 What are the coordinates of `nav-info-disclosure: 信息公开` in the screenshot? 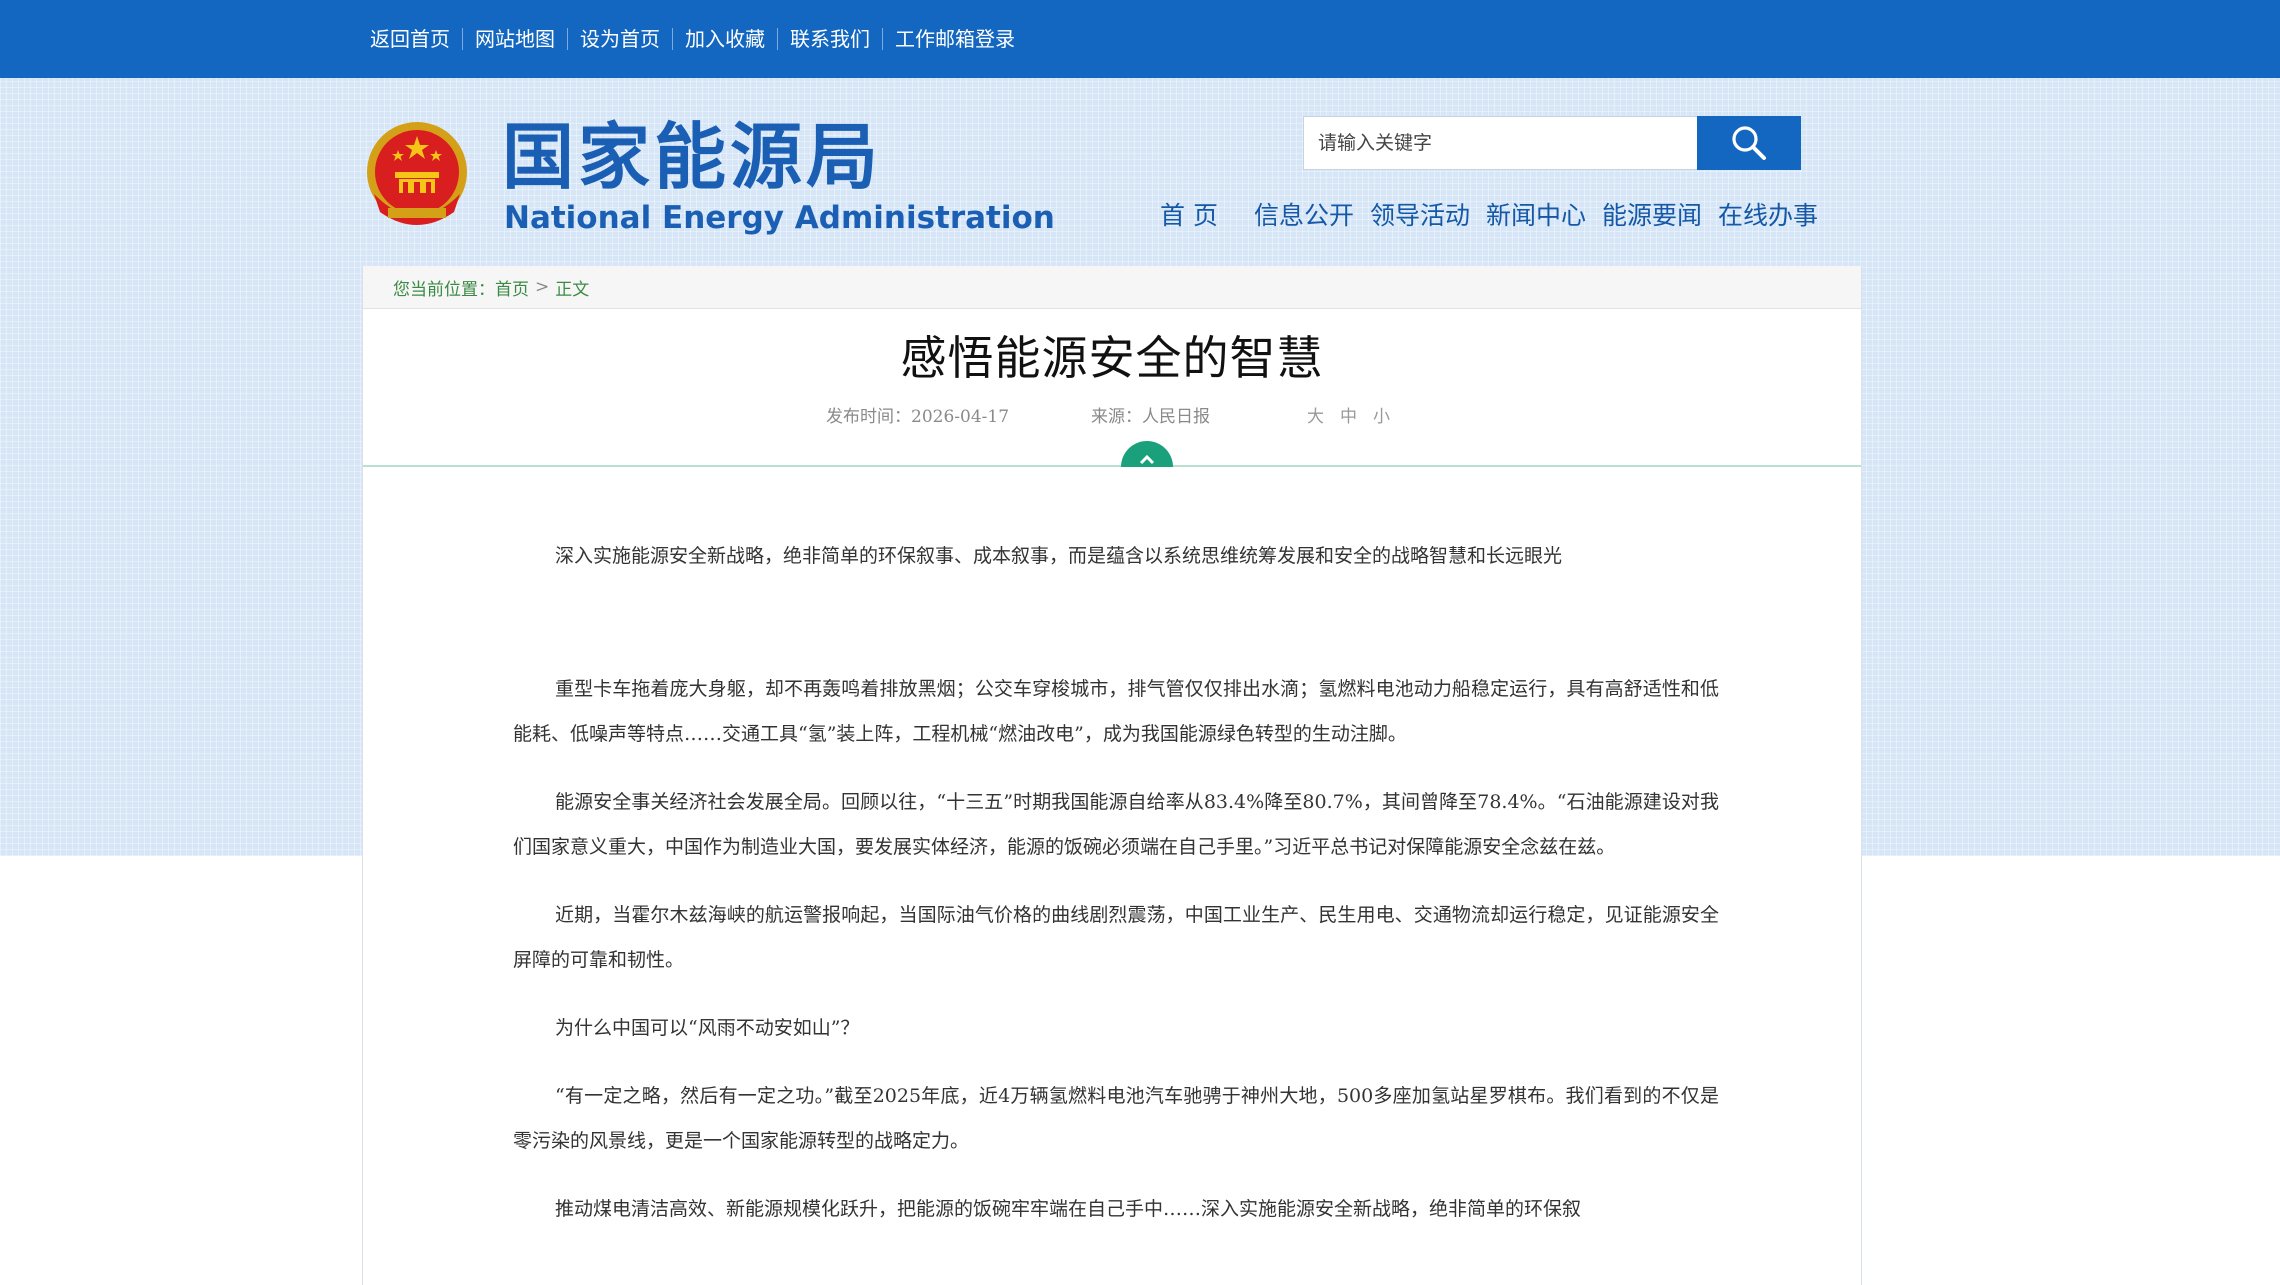 It's located at (1304, 216).